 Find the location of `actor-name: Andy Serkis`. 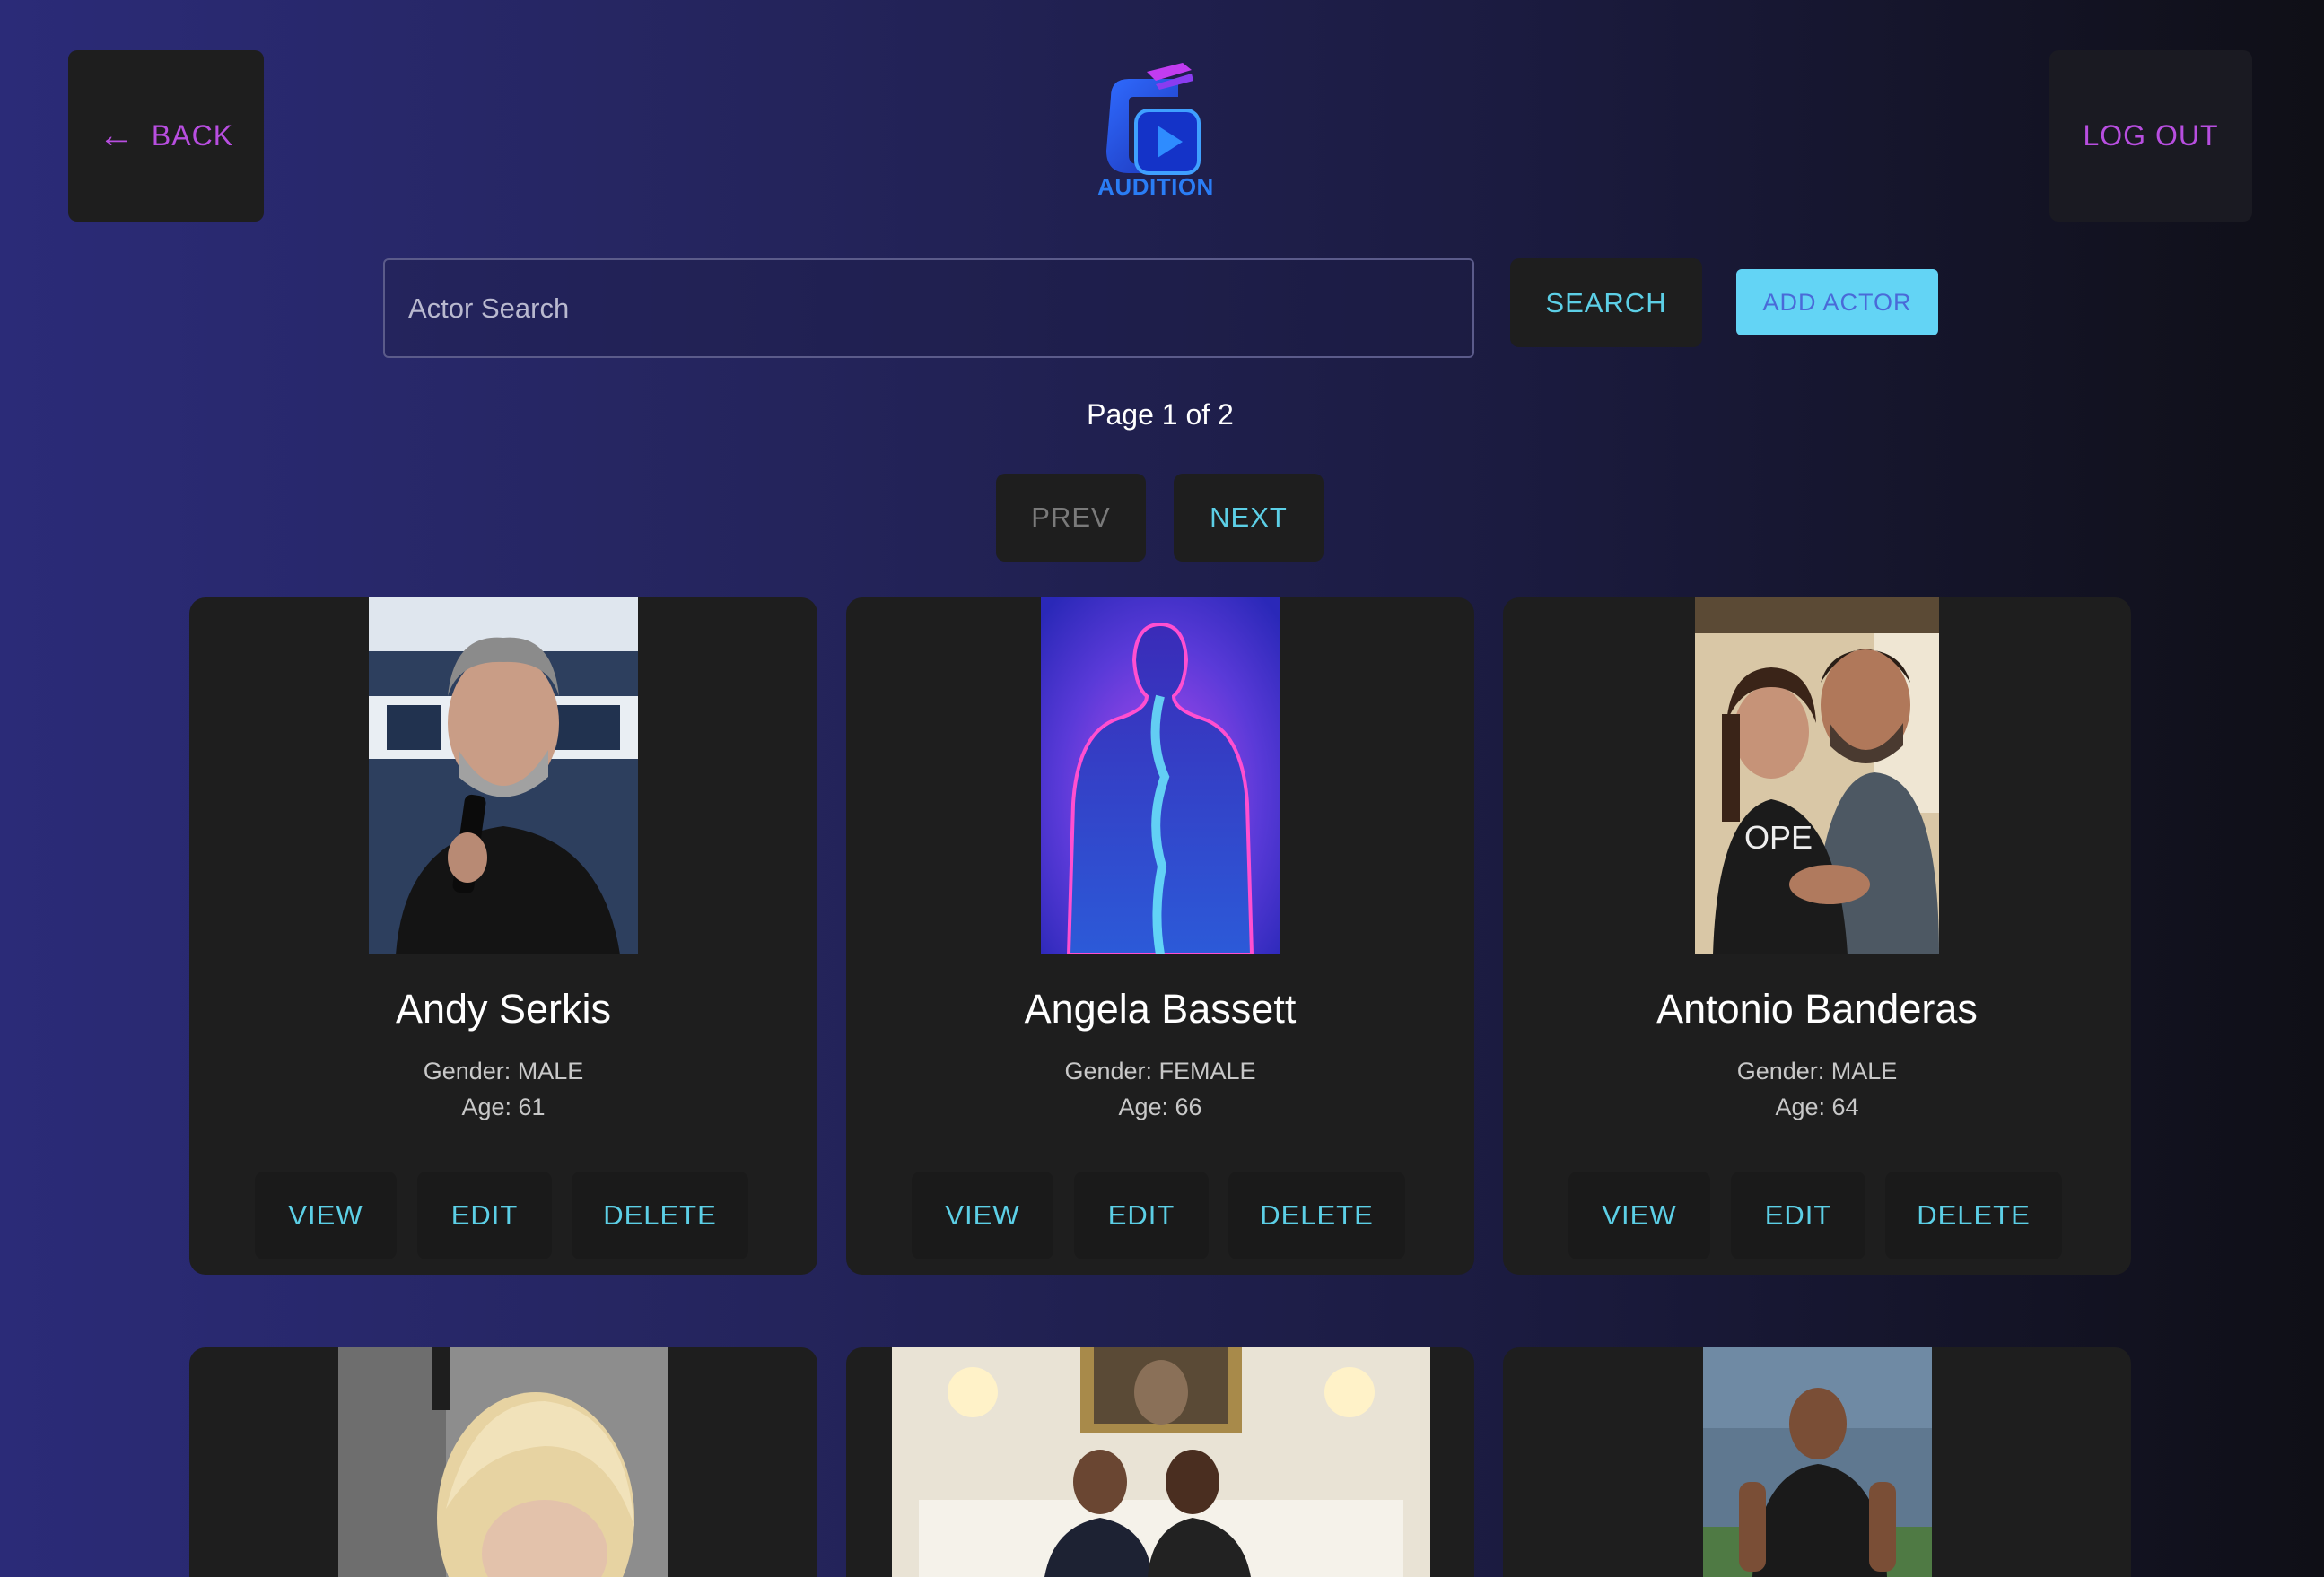

actor-name: Andy Serkis is located at coordinates (504, 1009).